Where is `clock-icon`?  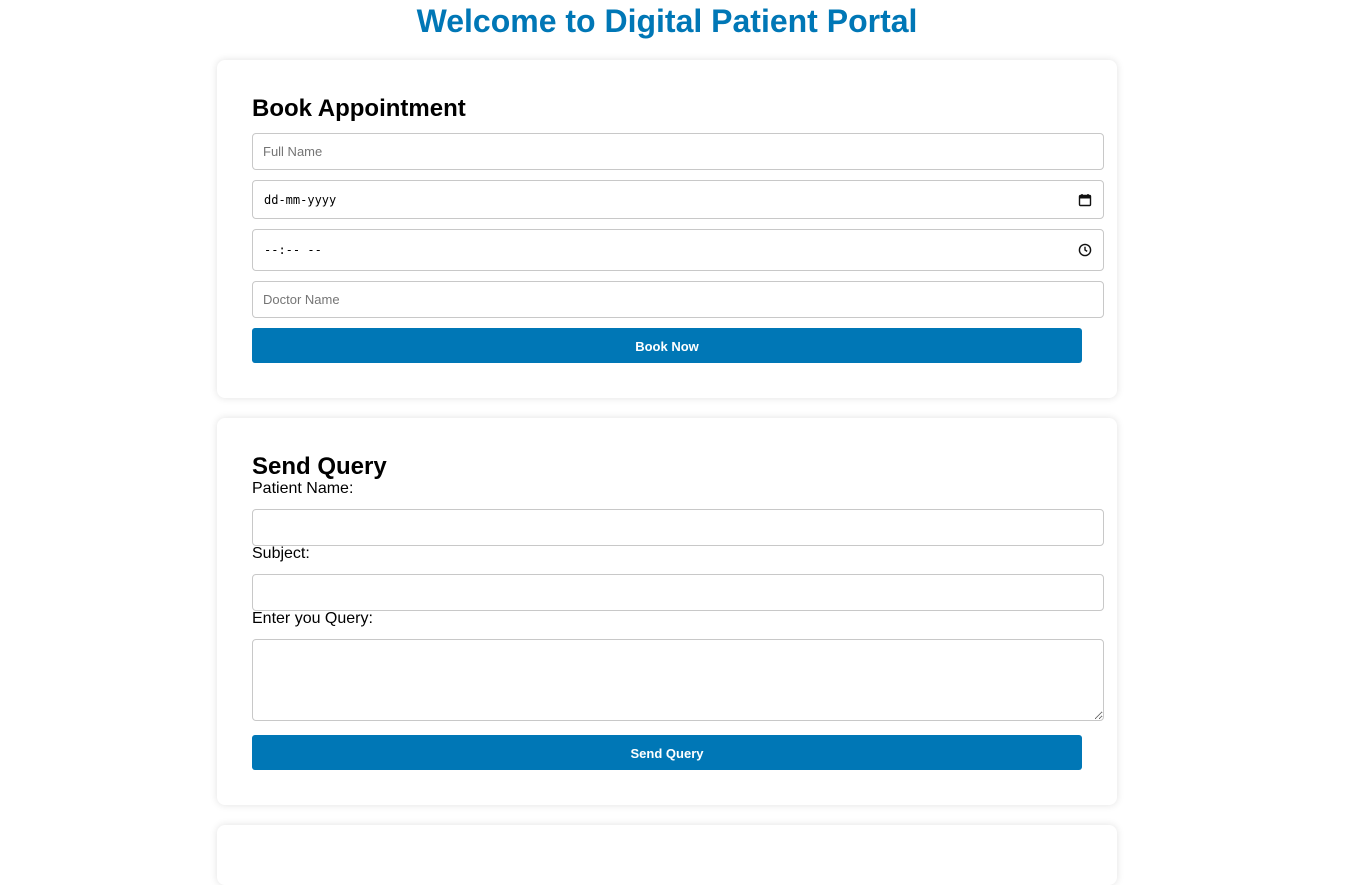
clock-icon is located at coordinates (1085, 250).